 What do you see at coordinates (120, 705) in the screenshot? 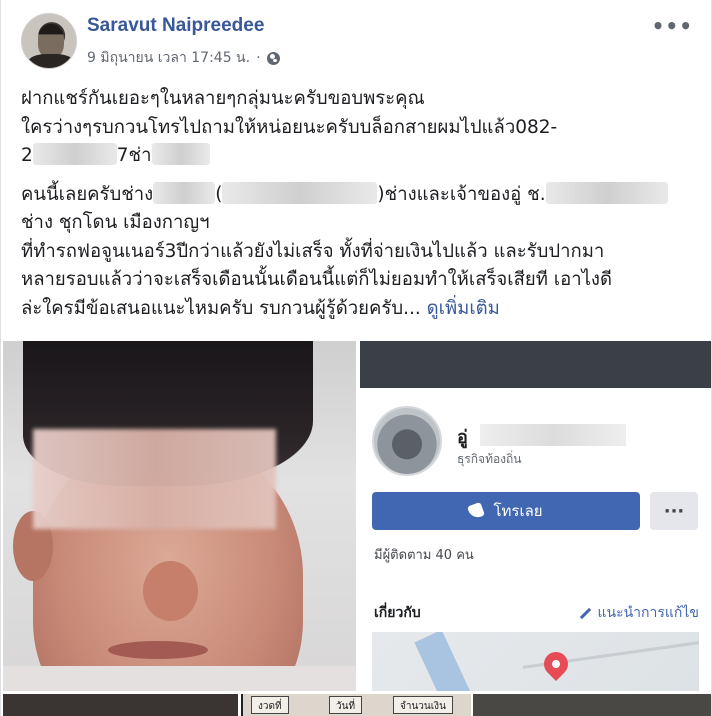
I see `photo-bottom-left` at bounding box center [120, 705].